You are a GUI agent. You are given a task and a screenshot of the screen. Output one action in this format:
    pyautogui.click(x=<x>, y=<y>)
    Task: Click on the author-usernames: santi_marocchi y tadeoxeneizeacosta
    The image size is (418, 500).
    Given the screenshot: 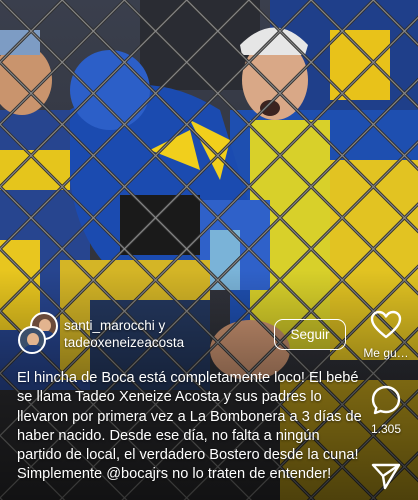 What is the action you would take?
    pyautogui.click(x=124, y=334)
    